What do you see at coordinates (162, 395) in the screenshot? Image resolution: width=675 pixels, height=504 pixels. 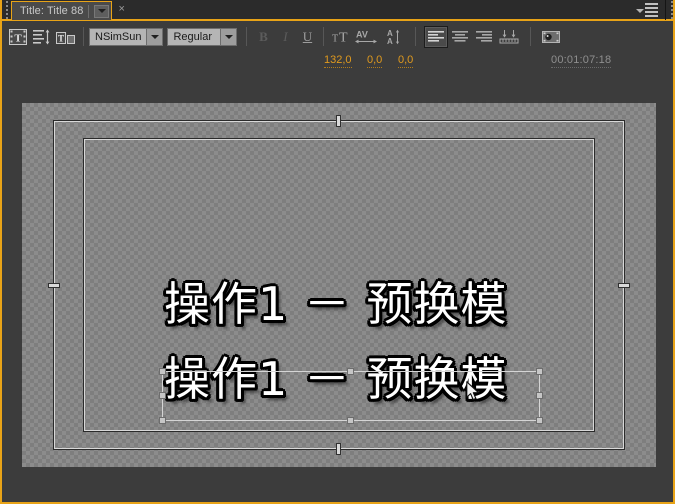 I see `resize-handle-middle-left` at bounding box center [162, 395].